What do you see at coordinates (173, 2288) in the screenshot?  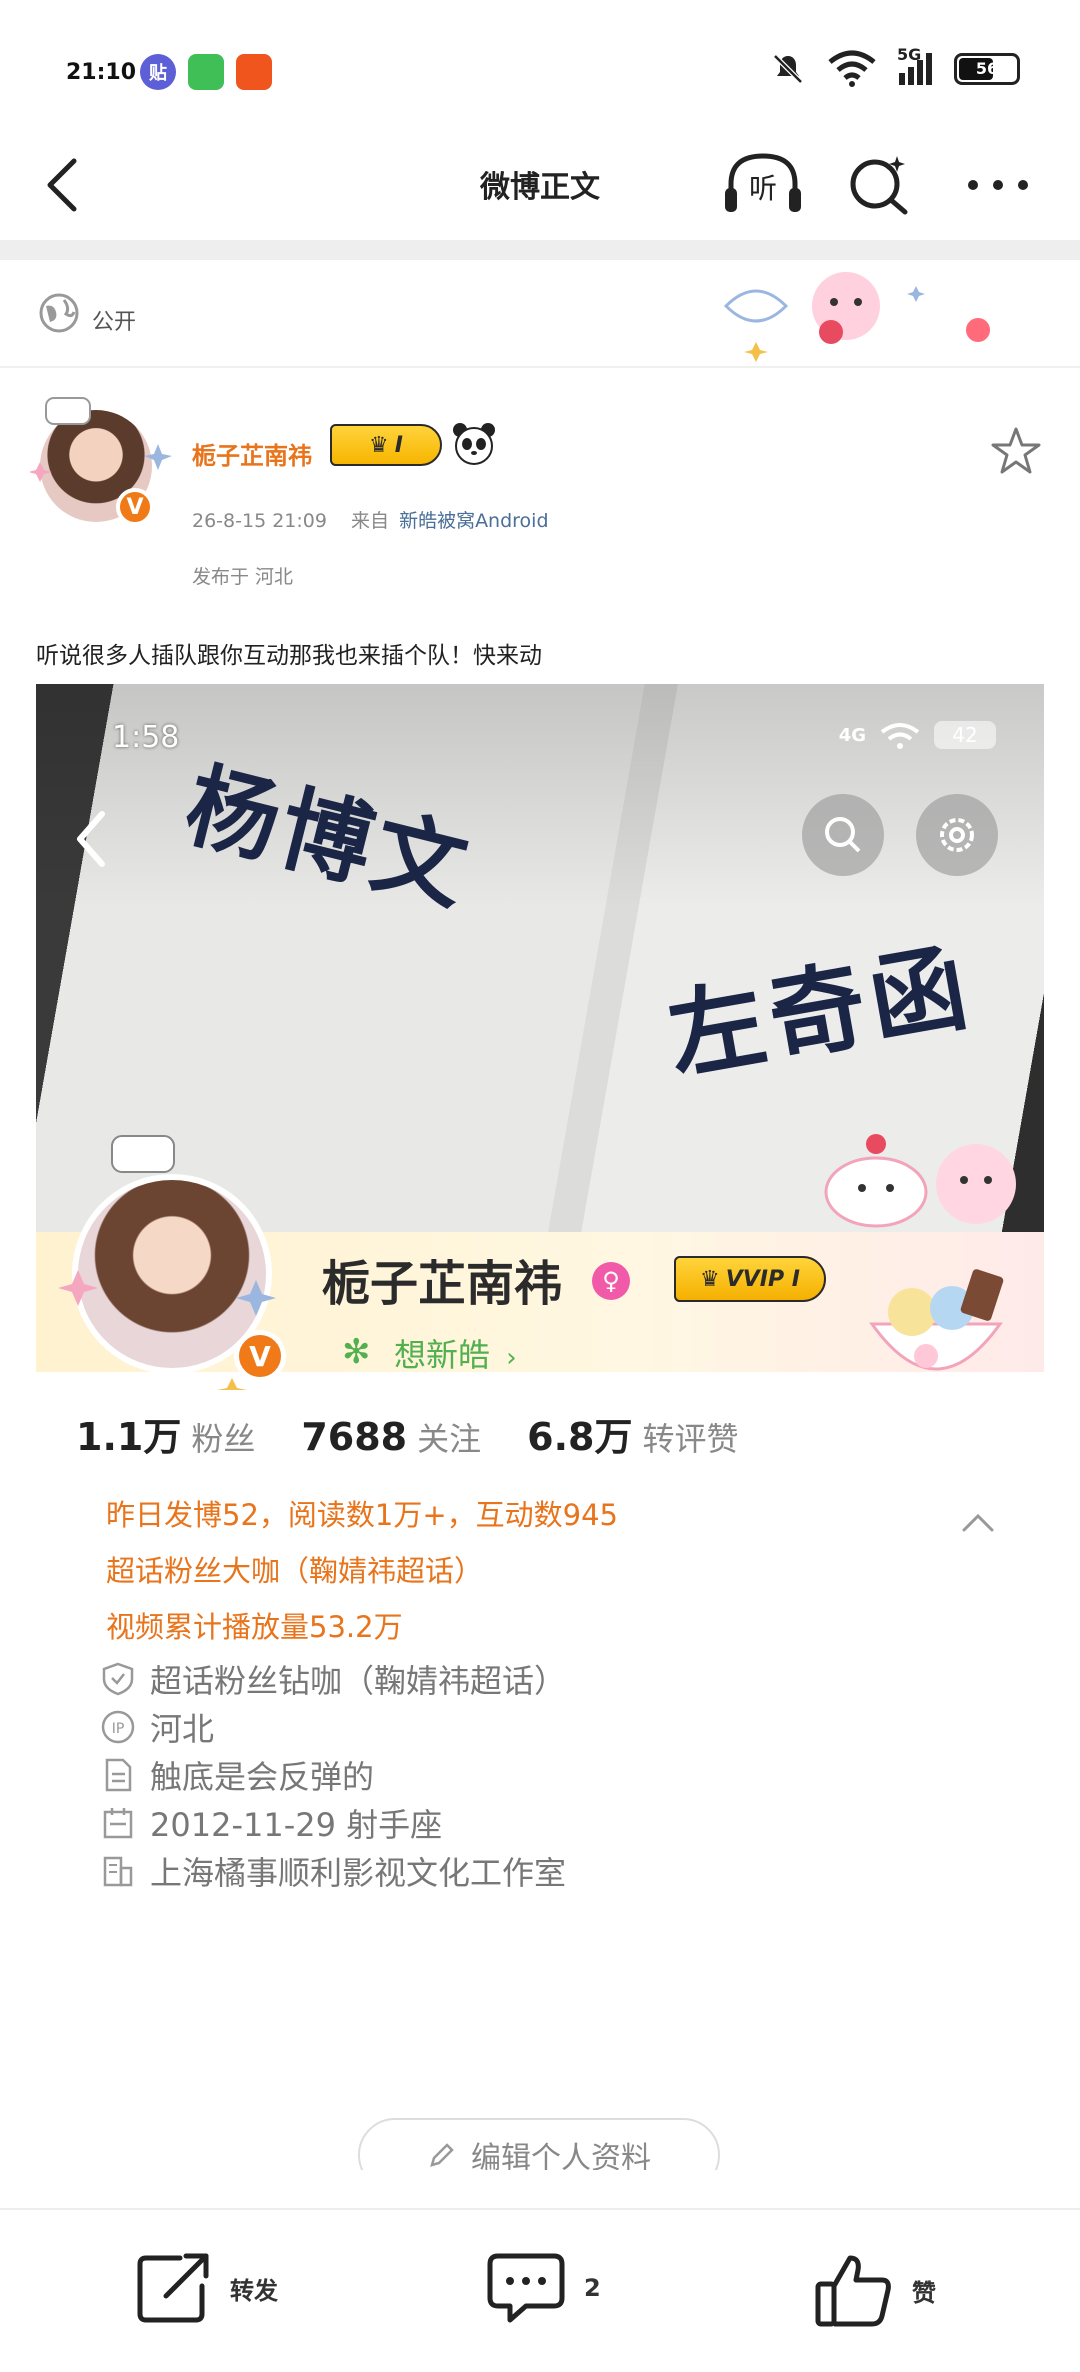 I see `repost-icon` at bounding box center [173, 2288].